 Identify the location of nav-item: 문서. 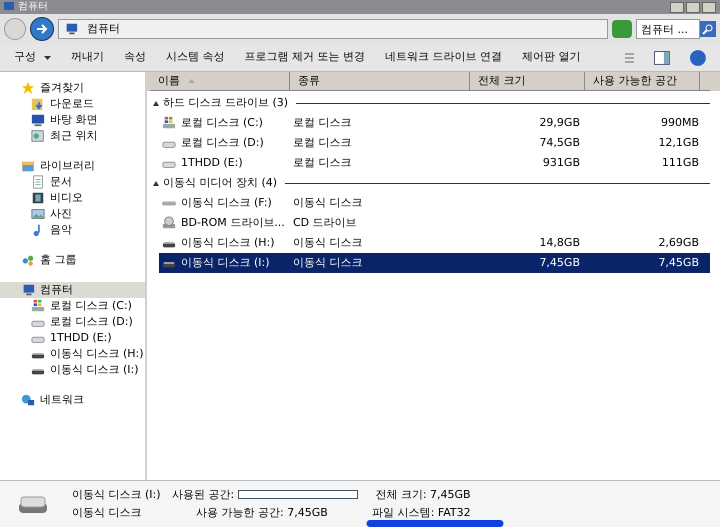
(72, 182).